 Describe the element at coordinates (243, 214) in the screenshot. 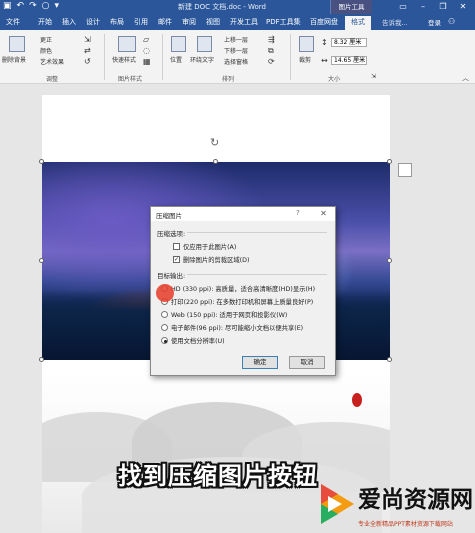

I see `dialog-titlebar: 压缩图片 ? ✕` at that location.